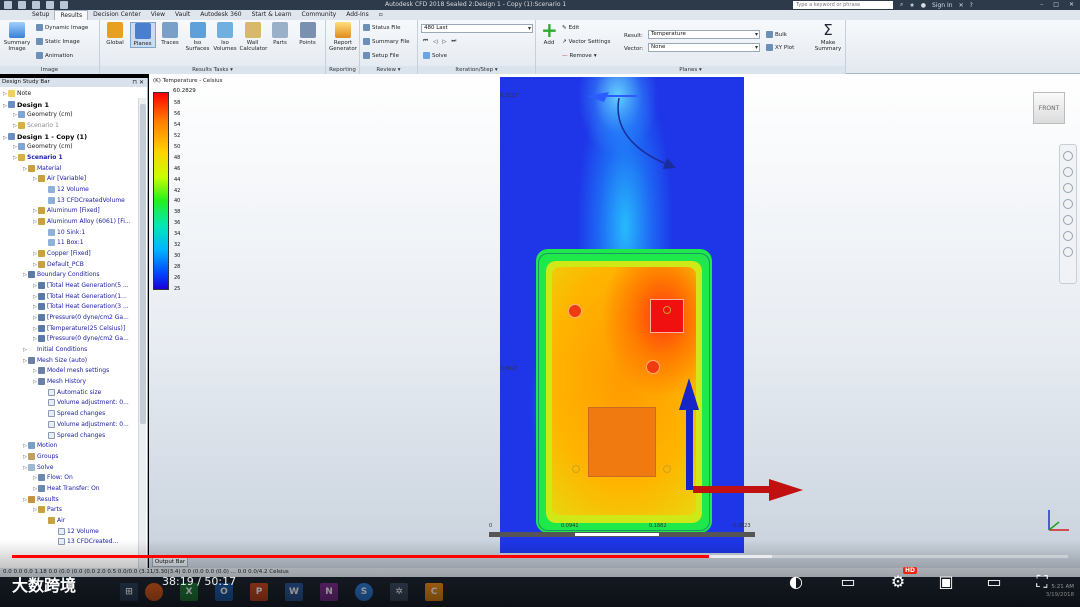 This screenshot has width=1080, height=607. Describe the element at coordinates (319, 15) in the screenshot. I see `tab-community: Community` at that location.